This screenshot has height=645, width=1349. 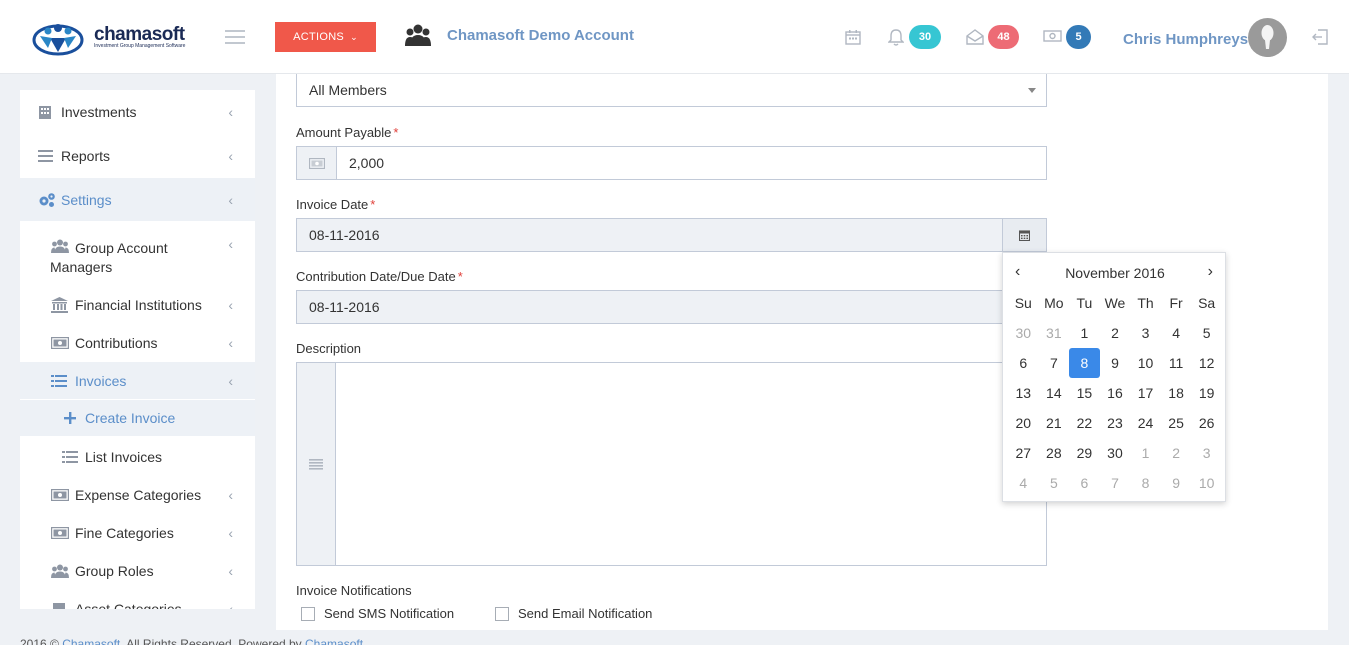 I want to click on notifications-badge: 30, so click(x=925, y=37).